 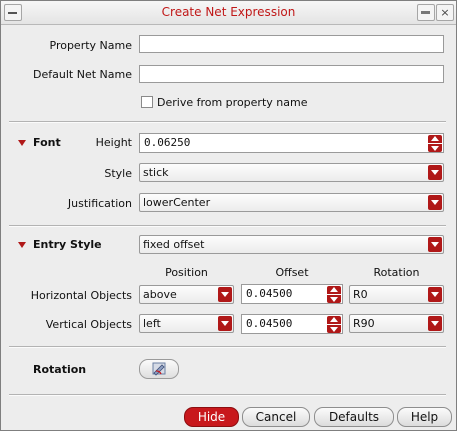 I want to click on height-input: 0.06250, so click(x=291, y=143).